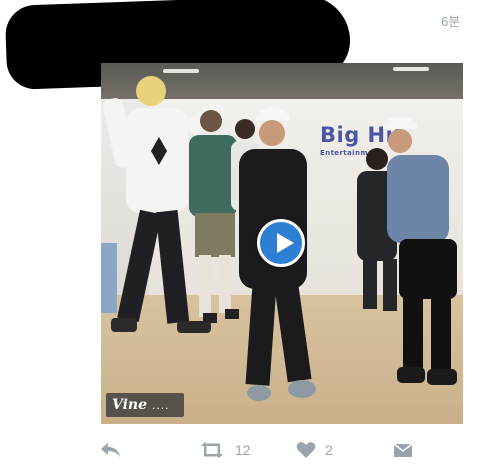  I want to click on vine-logo-text: Vine, so click(130, 405).